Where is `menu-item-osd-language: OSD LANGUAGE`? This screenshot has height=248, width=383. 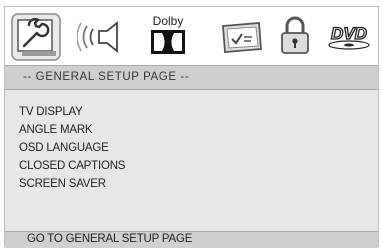
menu-item-osd-language: OSD LANGUAGE is located at coordinates (72, 148).